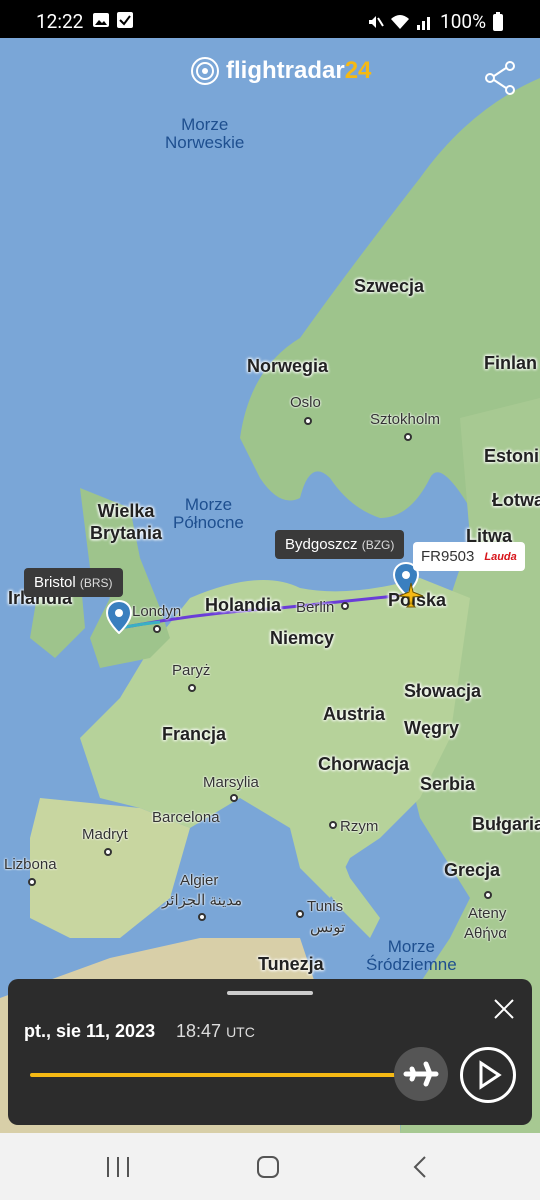 This screenshot has width=540, height=1200. What do you see at coordinates (443, 691) in the screenshot?
I see `country-label-slovakia: Słowacja` at bounding box center [443, 691].